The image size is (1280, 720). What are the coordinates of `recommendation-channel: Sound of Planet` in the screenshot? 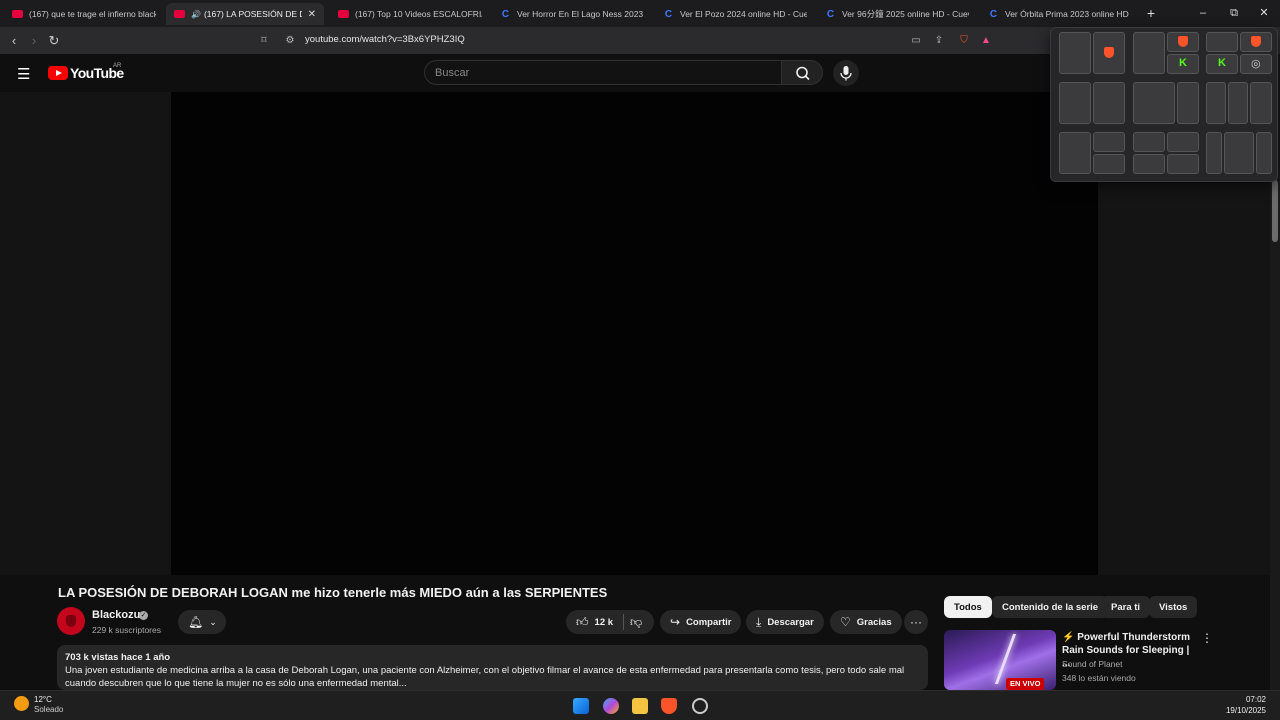 It's located at (1092, 664).